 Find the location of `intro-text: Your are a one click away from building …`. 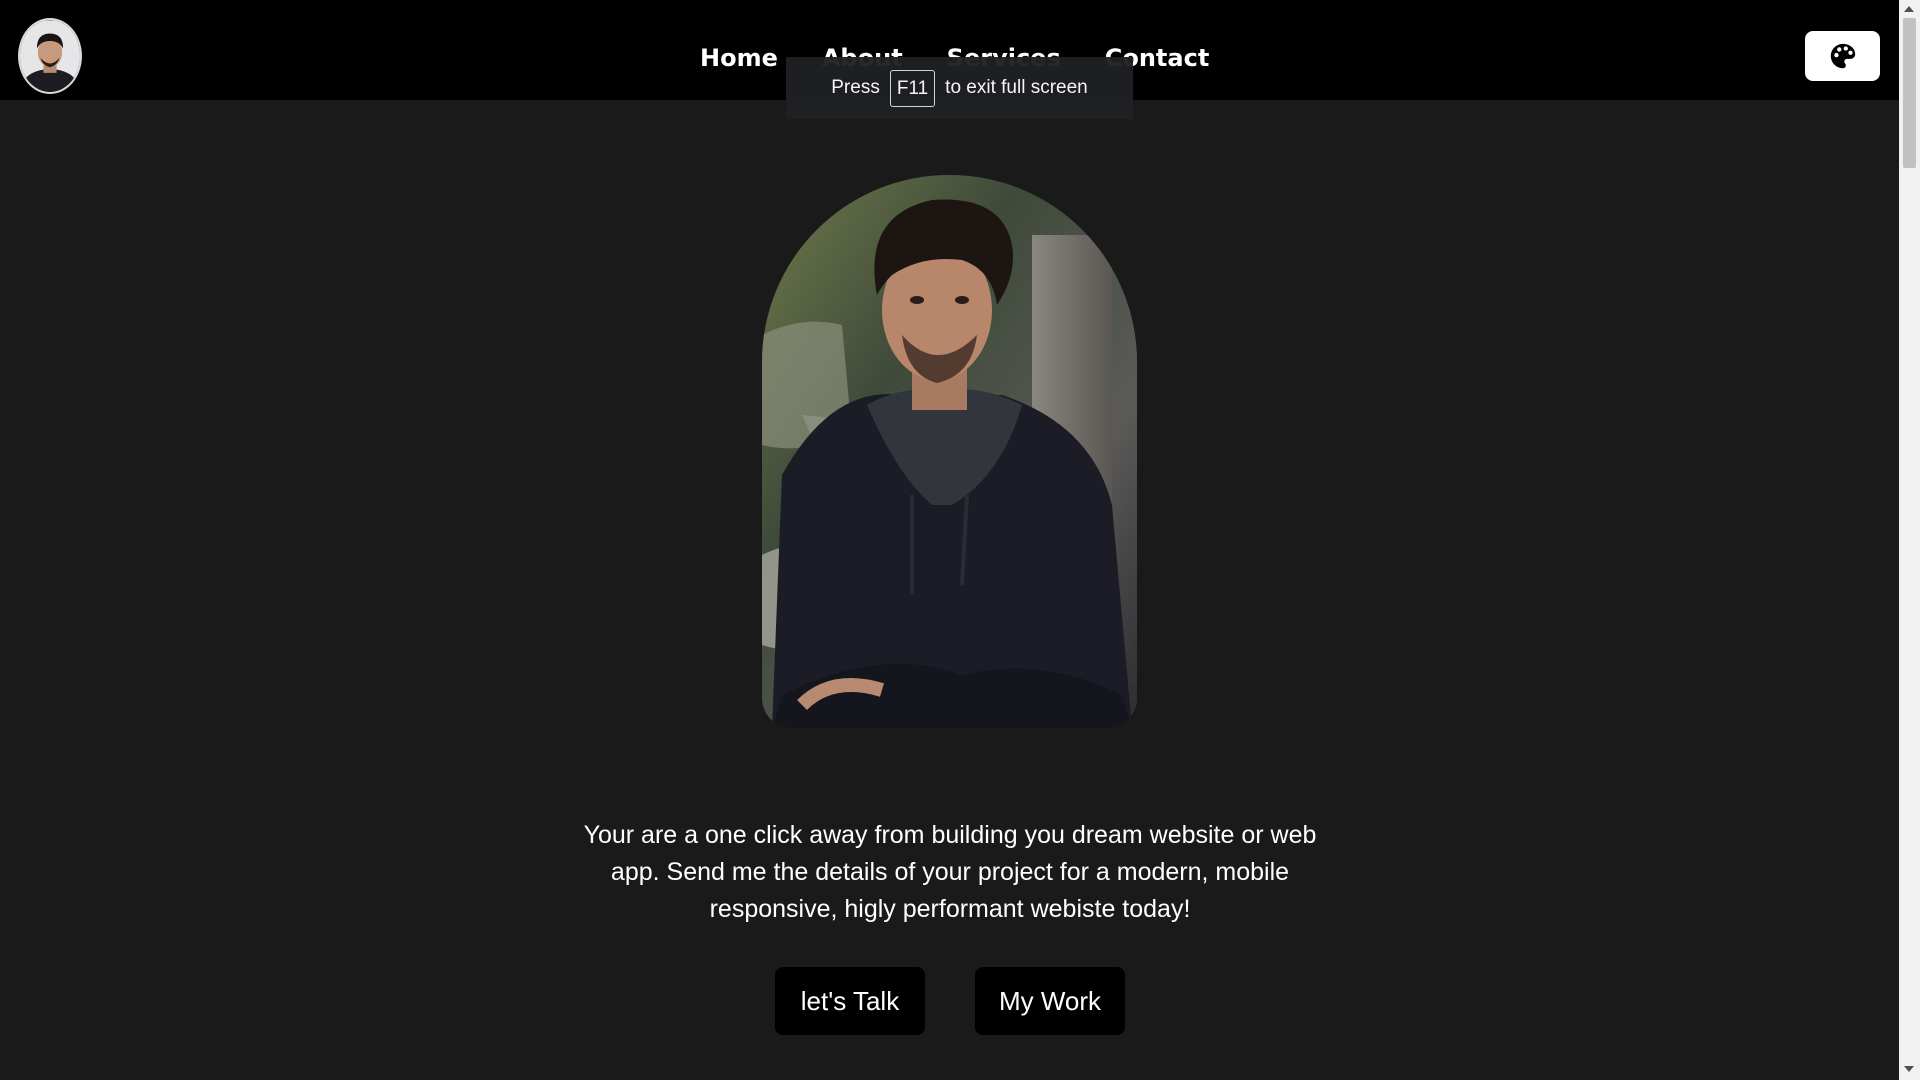

intro-text: Your are a one click away from building … is located at coordinates (950, 872).